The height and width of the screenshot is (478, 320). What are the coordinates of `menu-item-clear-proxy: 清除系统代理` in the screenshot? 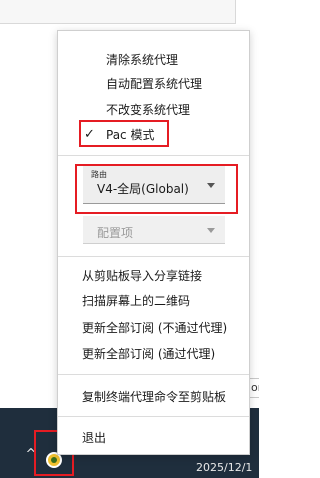 It's located at (153, 60).